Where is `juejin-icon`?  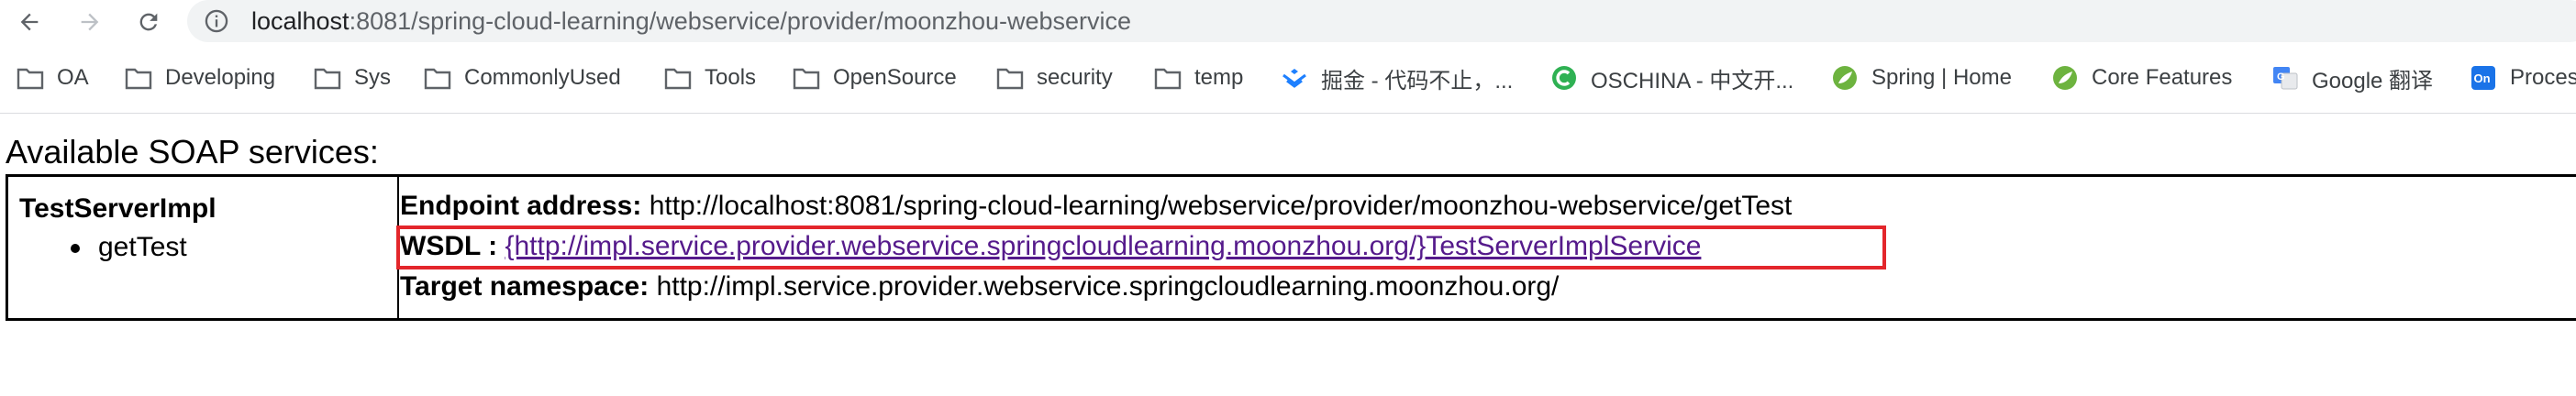
juejin-icon is located at coordinates (1294, 78).